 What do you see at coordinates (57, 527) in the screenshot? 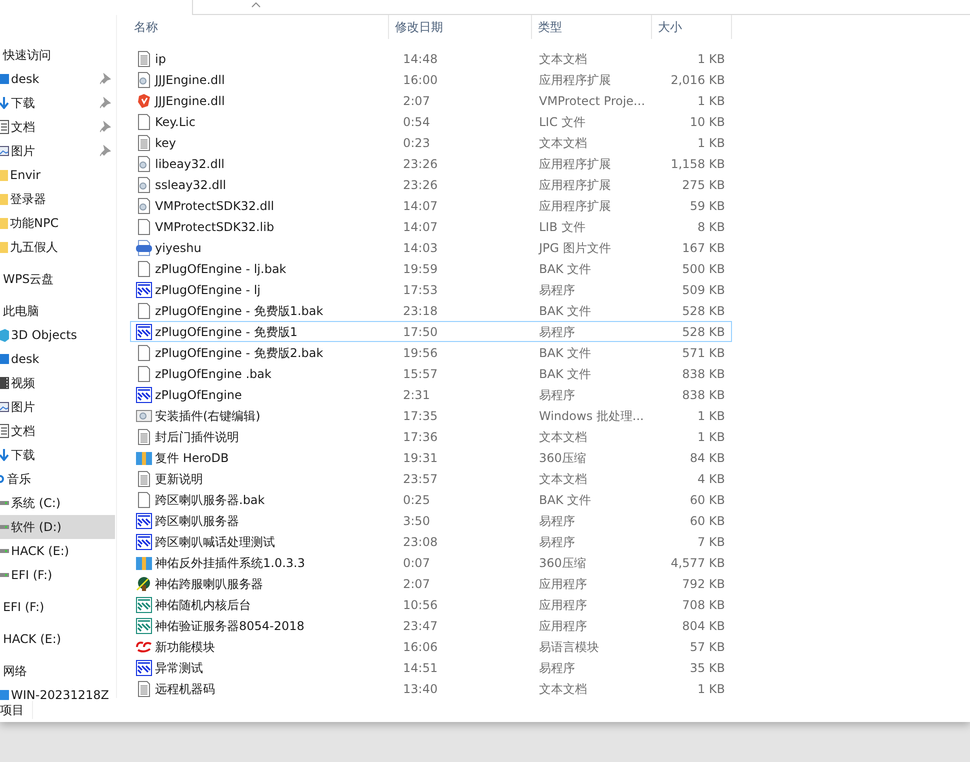
I see `sidebar-item: 软件 (D:)` at bounding box center [57, 527].